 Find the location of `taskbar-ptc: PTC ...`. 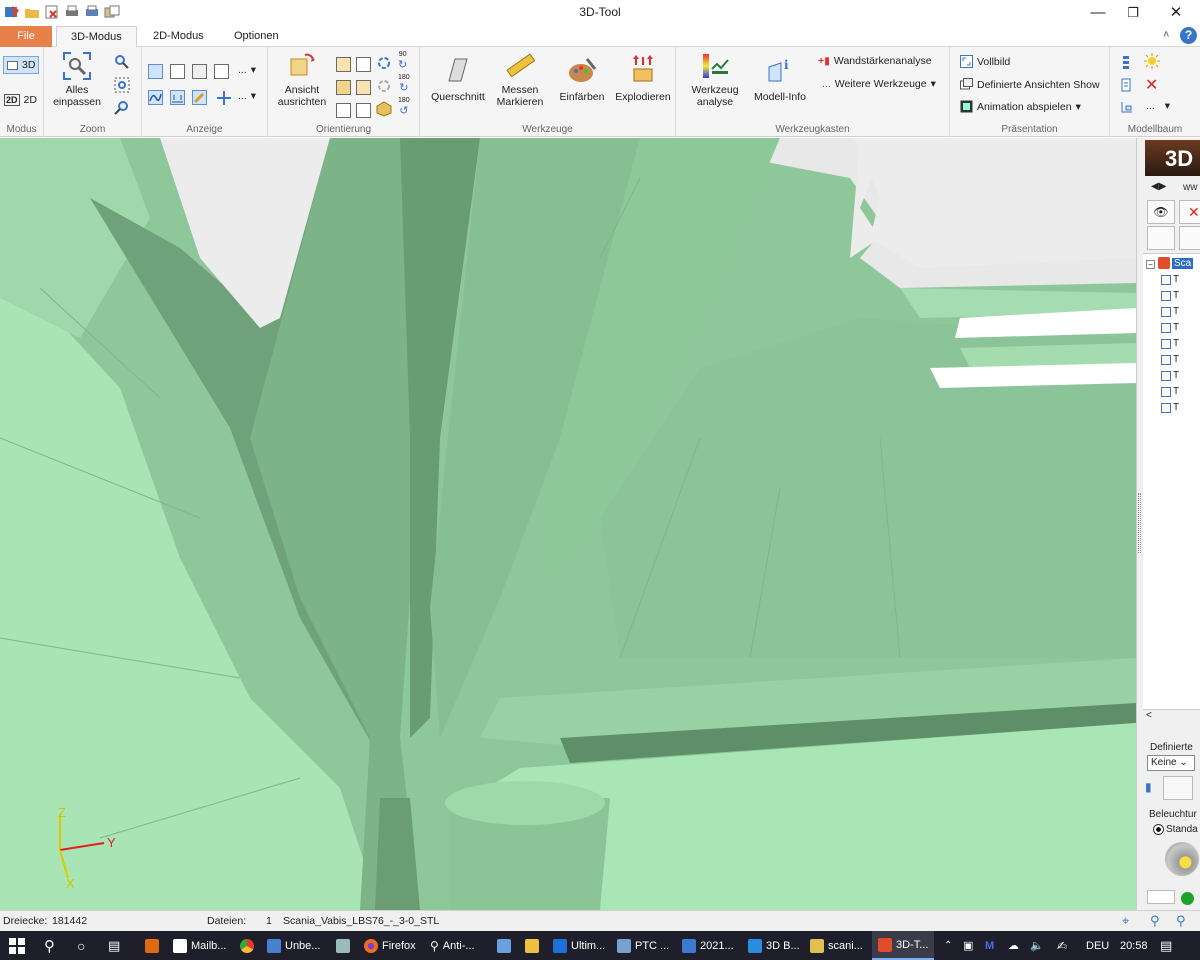

taskbar-ptc: PTC ... is located at coordinates (643, 945).